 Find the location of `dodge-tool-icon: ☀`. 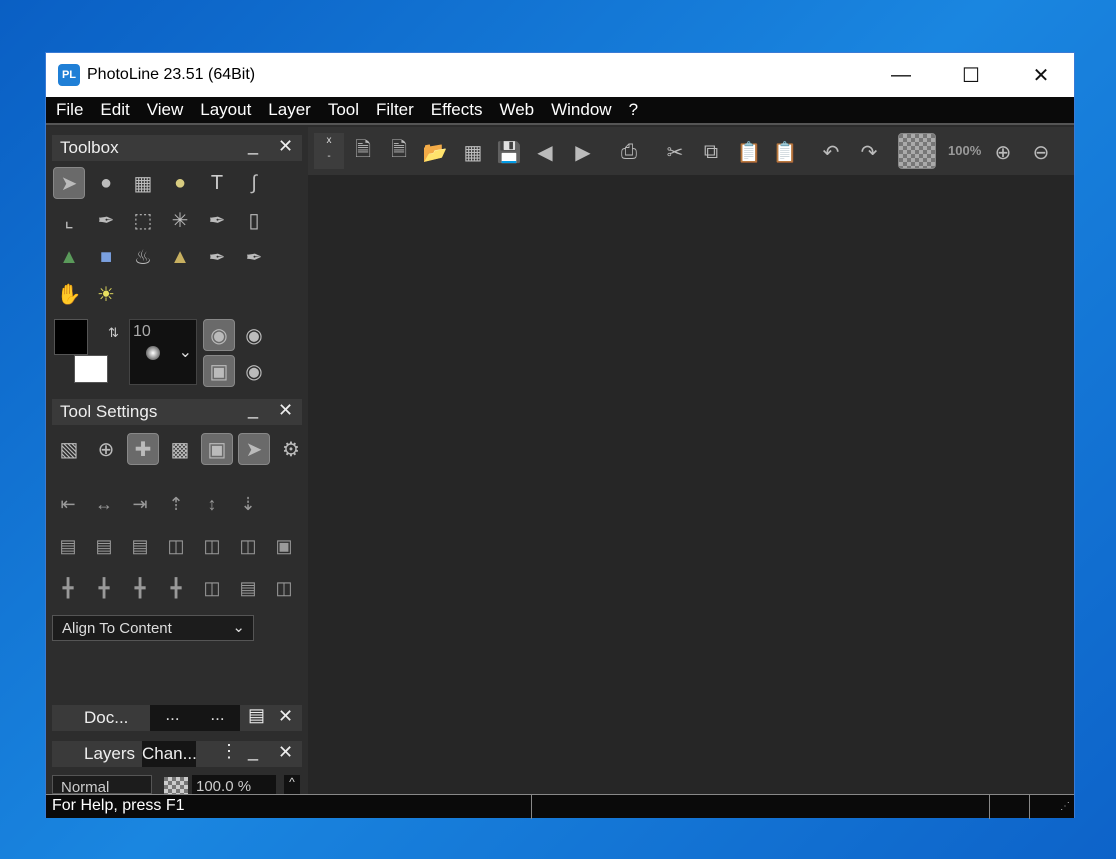

dodge-tool-icon: ☀ is located at coordinates (106, 294).